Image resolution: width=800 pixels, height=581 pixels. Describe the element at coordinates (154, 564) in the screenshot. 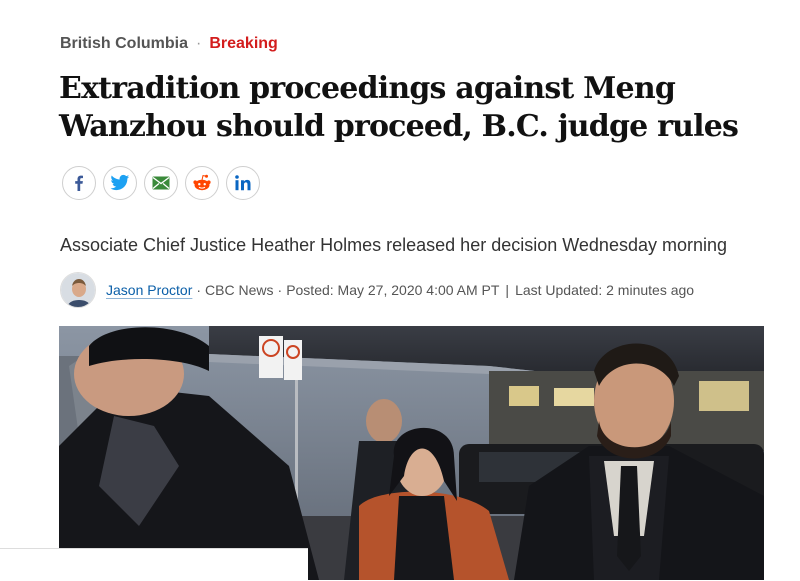

I see `floating-panel` at that location.